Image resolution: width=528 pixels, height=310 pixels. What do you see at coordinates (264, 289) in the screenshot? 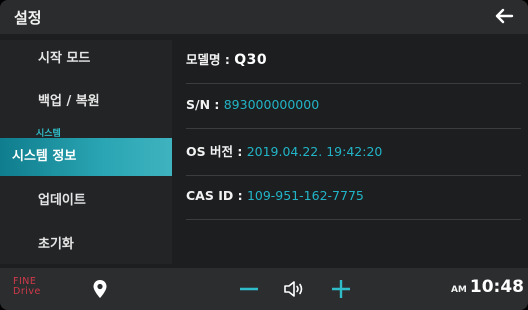
I see `bottom-bar: FINE Drive AM 10:48` at bounding box center [264, 289].